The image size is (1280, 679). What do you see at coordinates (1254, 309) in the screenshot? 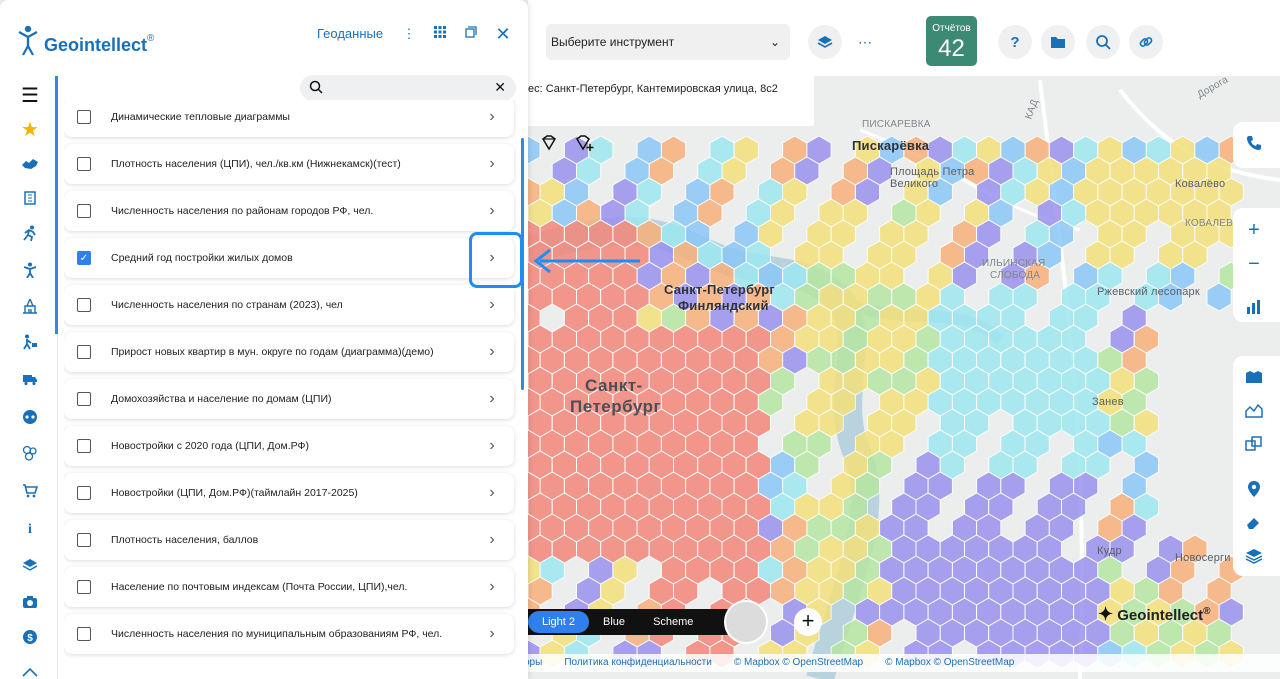
I see `chart-icon` at bounding box center [1254, 309].